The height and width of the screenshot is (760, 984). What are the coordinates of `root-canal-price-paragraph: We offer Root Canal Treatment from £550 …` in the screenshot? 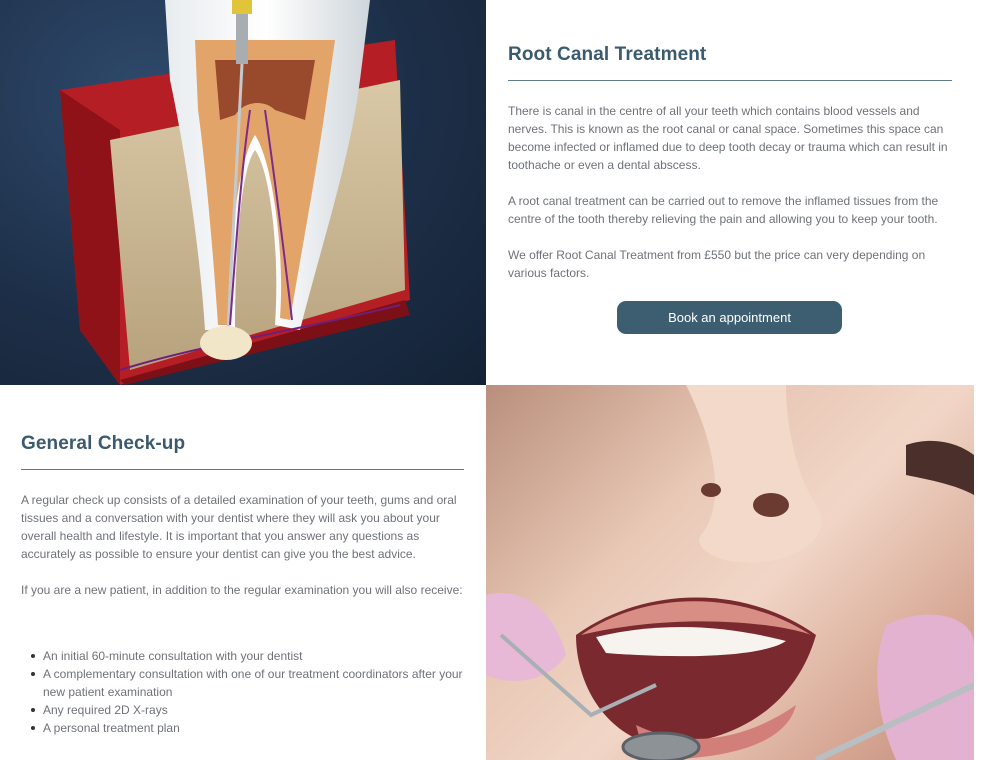 It's located at (717, 264).